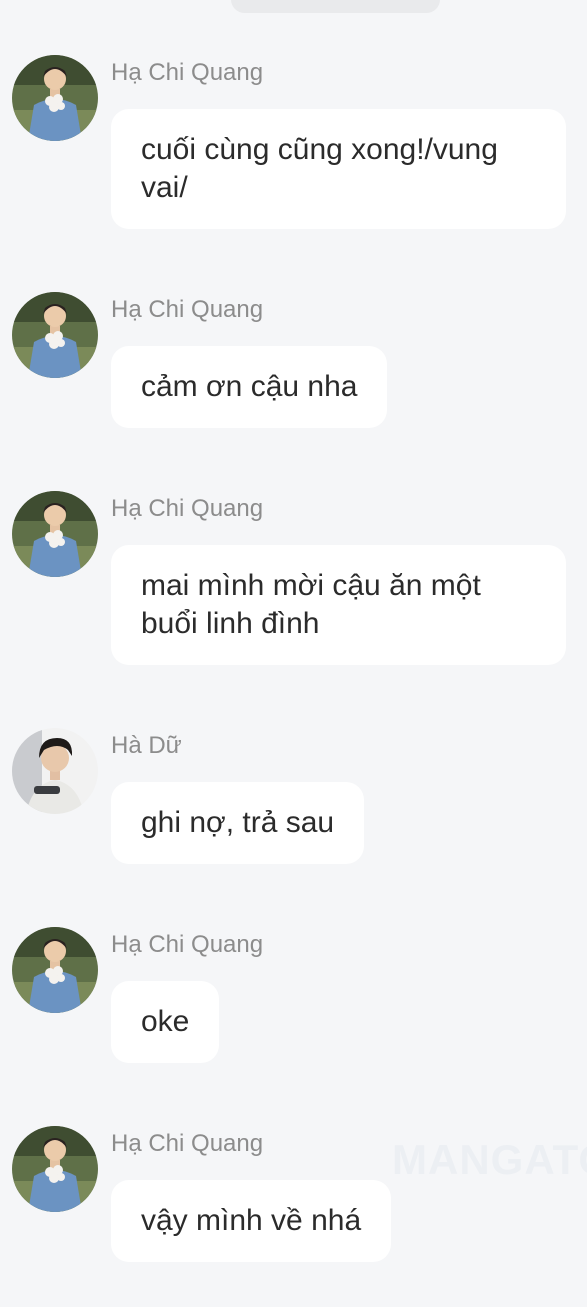 The image size is (587, 1307). I want to click on message-bubble: vậy mình về nhá, so click(251, 1221).